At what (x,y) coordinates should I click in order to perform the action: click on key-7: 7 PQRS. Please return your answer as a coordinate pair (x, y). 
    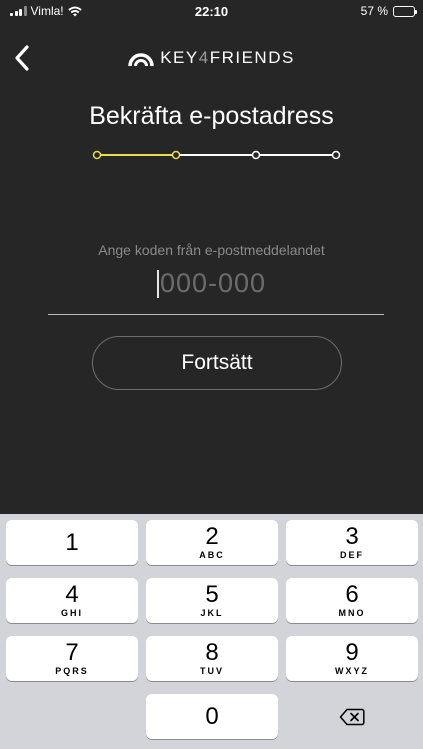
    Looking at the image, I should click on (72, 658).